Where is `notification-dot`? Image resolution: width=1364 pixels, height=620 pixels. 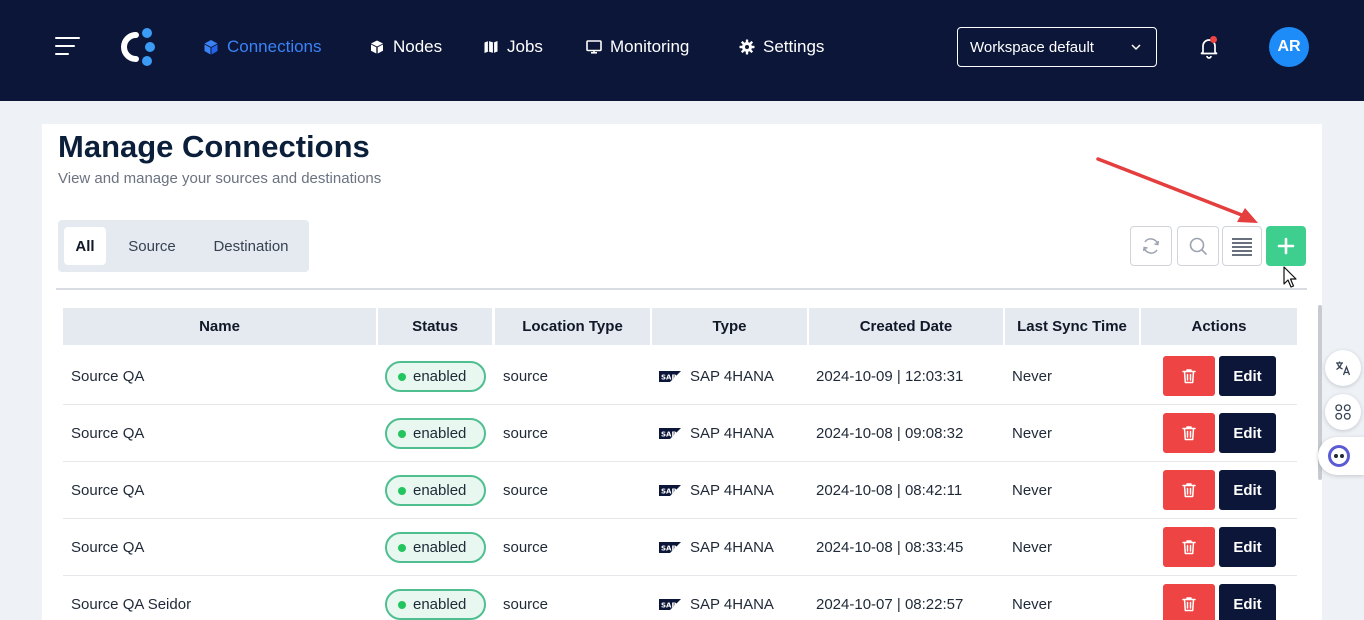 notification-dot is located at coordinates (1213, 39).